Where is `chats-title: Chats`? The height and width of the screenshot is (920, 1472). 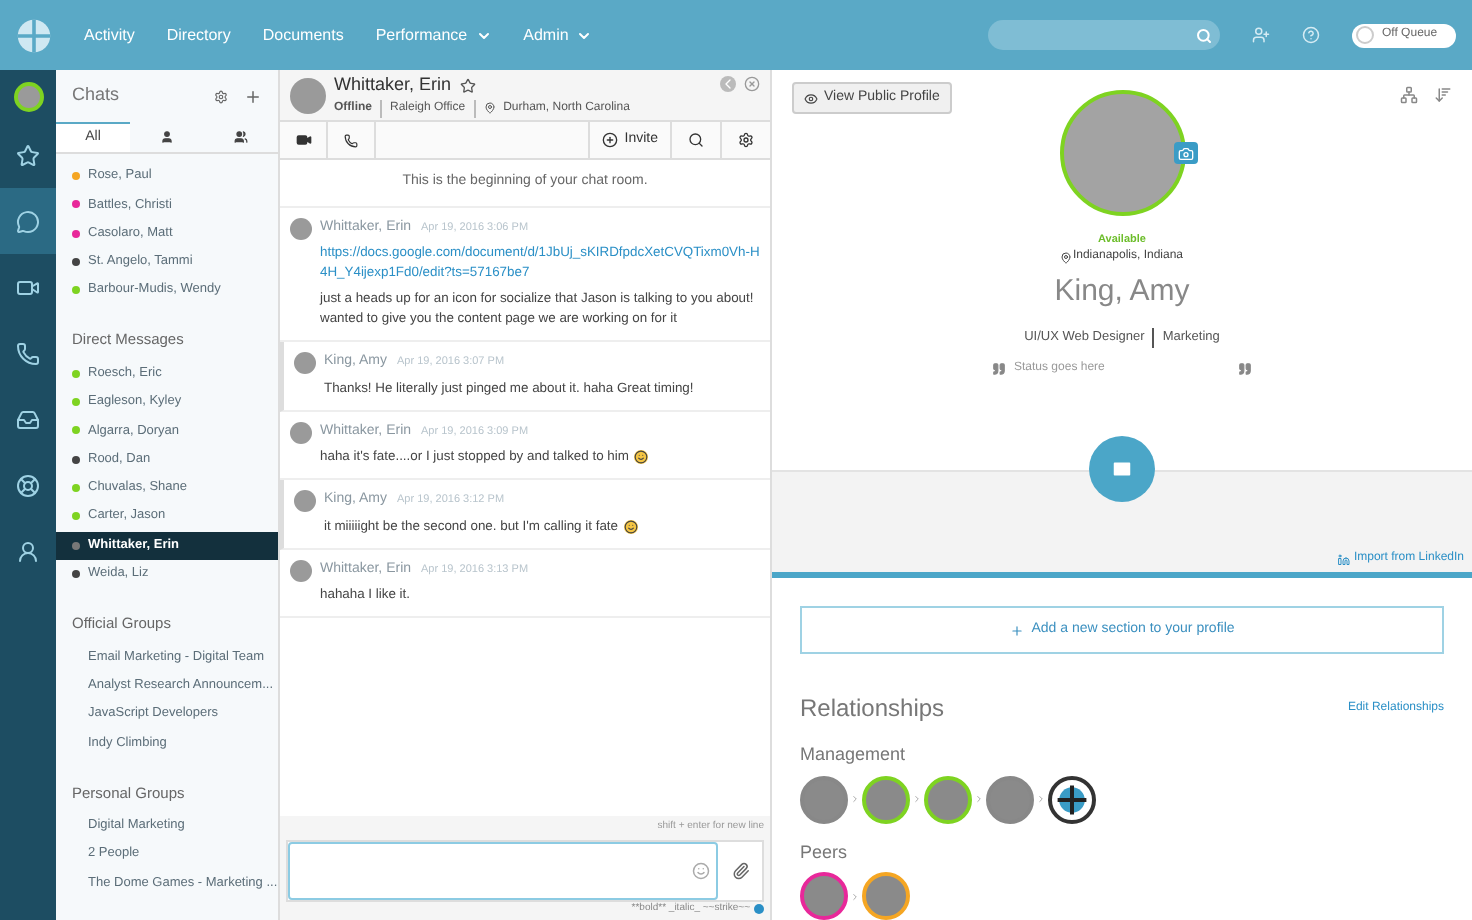
chats-title: Chats is located at coordinates (97, 95).